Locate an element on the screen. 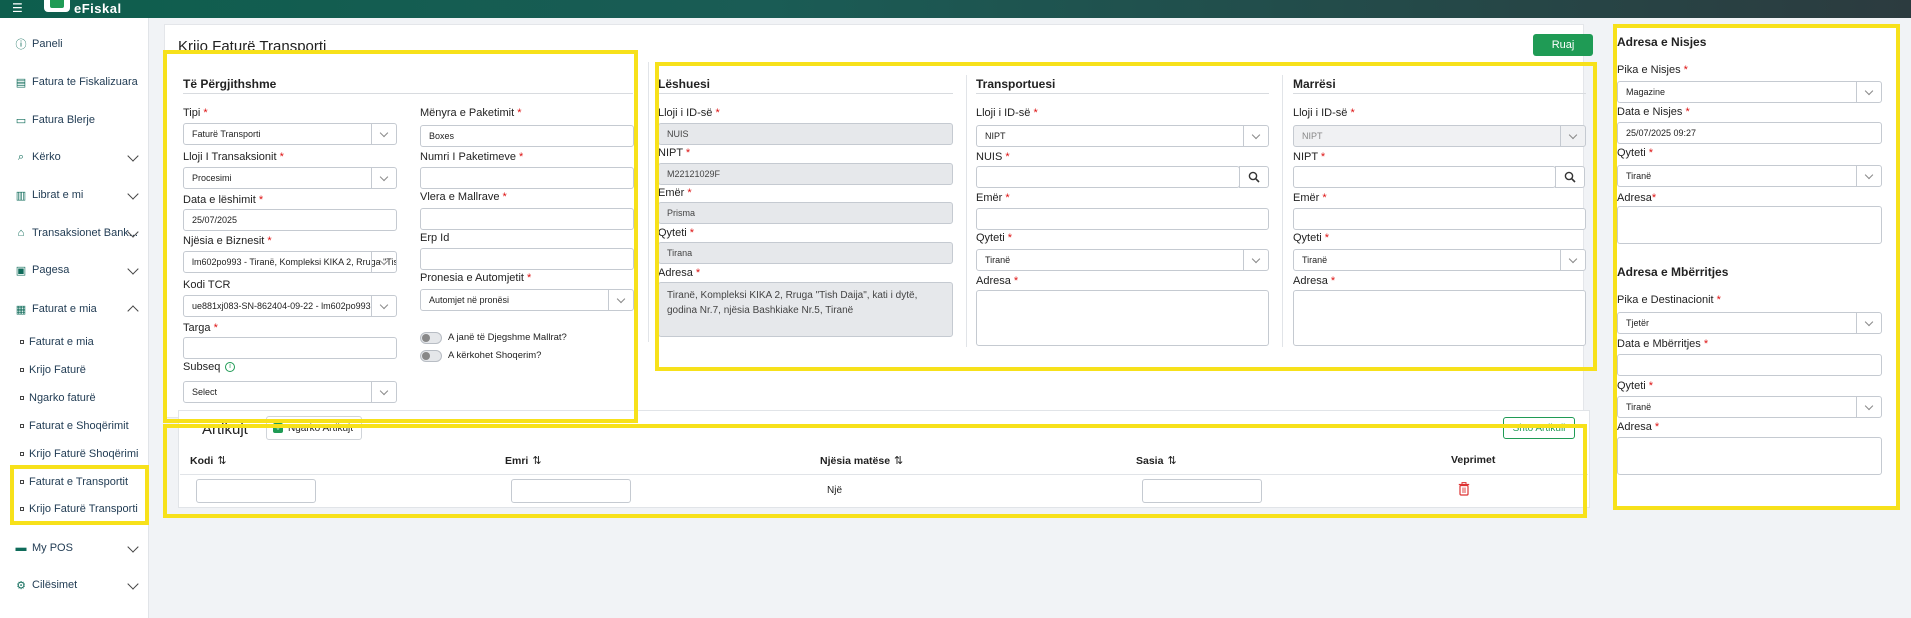  erp-input is located at coordinates (527, 259).